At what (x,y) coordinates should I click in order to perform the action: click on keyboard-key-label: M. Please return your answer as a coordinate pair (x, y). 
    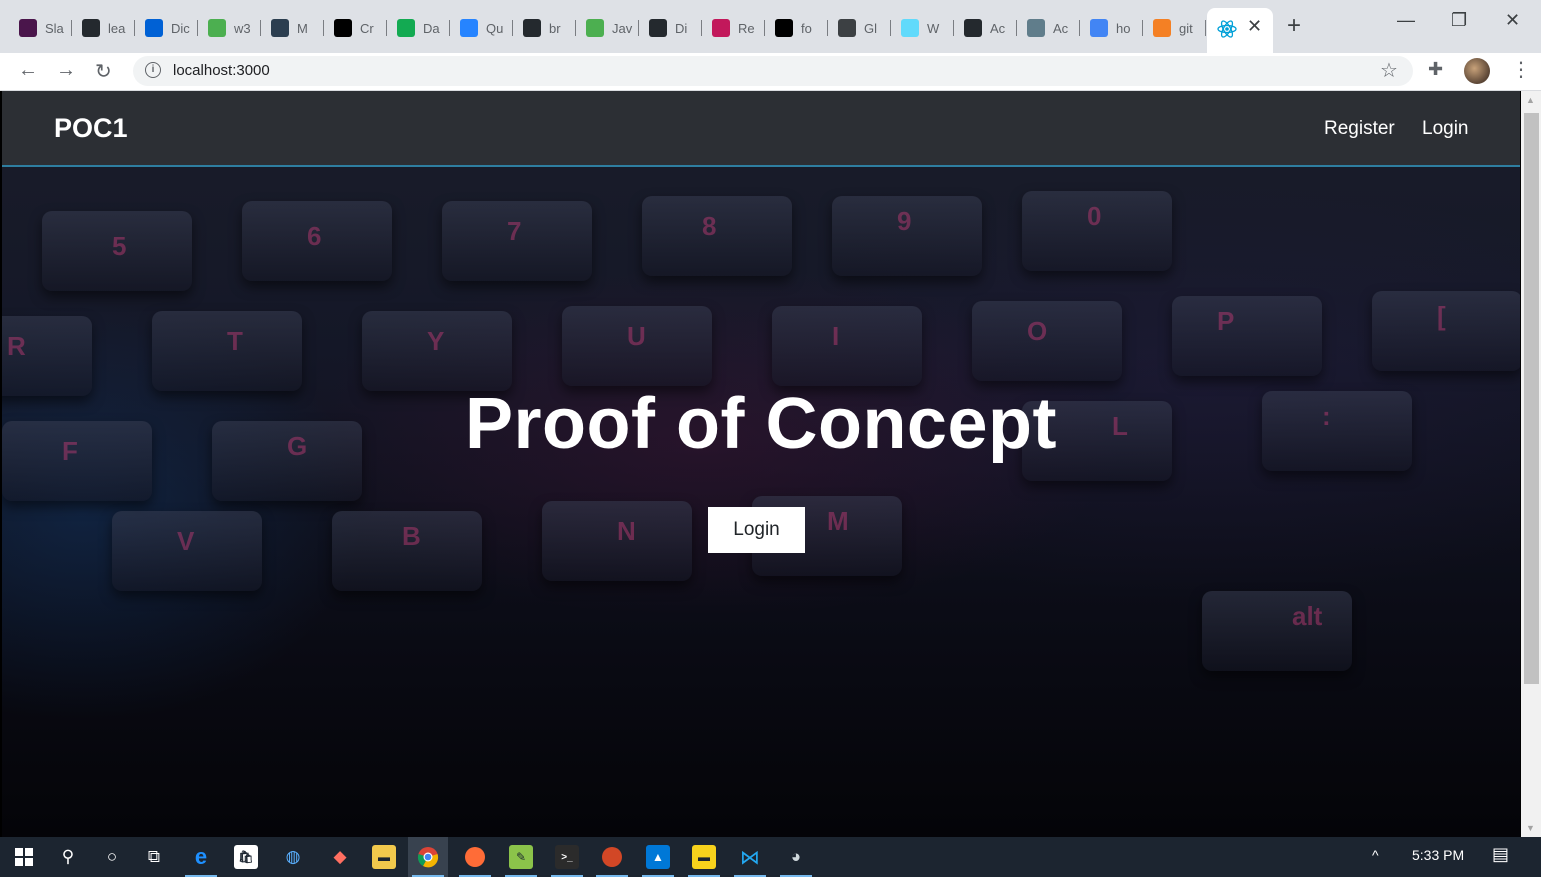
    Looking at the image, I should click on (838, 521).